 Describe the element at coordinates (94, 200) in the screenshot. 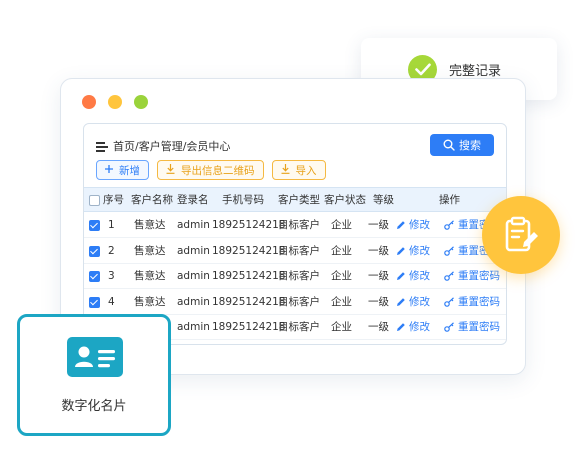

I see `select-all-checkbox` at that location.